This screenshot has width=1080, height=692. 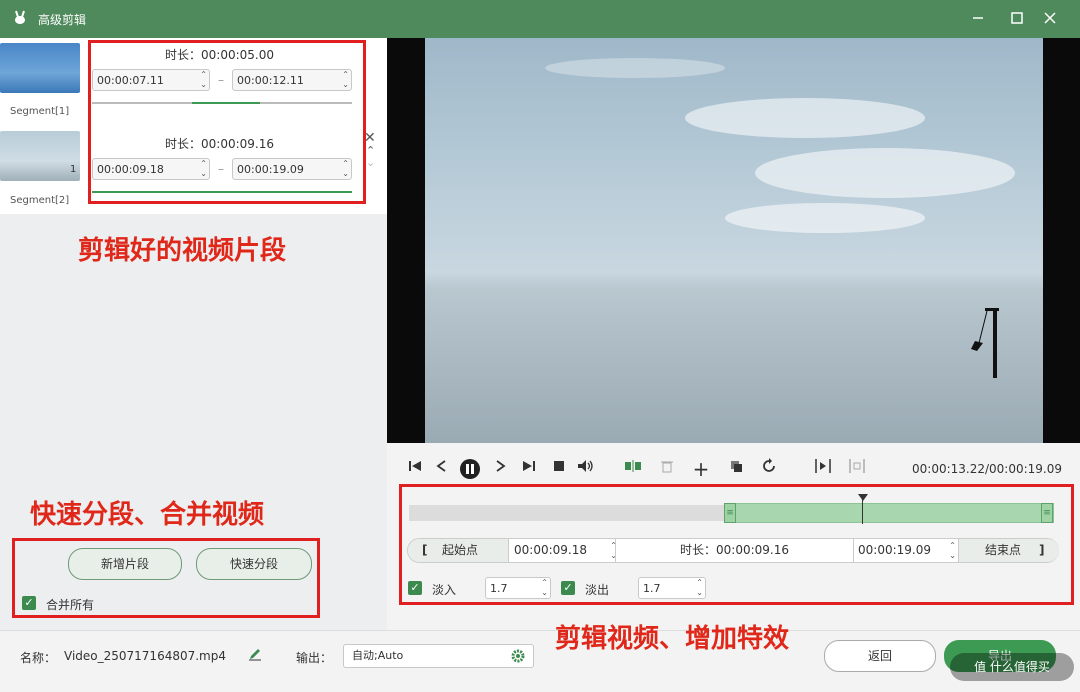 I want to click on maximize-icon, so click(x=1017, y=19).